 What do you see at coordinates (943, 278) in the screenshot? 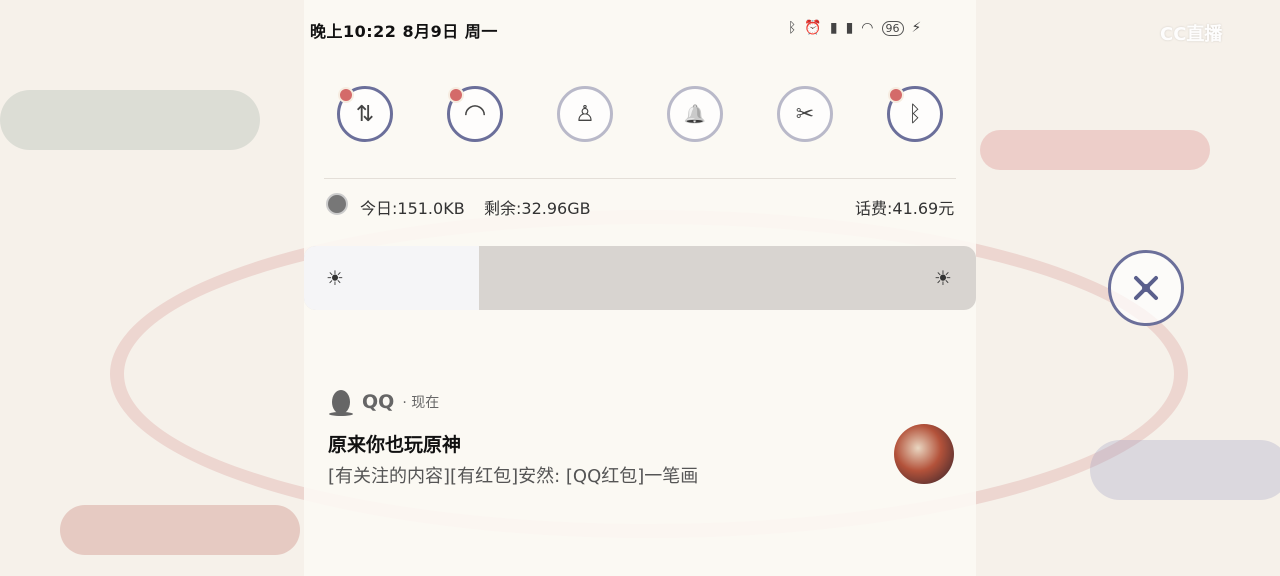
I see `brightness-high-icon: ☀` at bounding box center [943, 278].